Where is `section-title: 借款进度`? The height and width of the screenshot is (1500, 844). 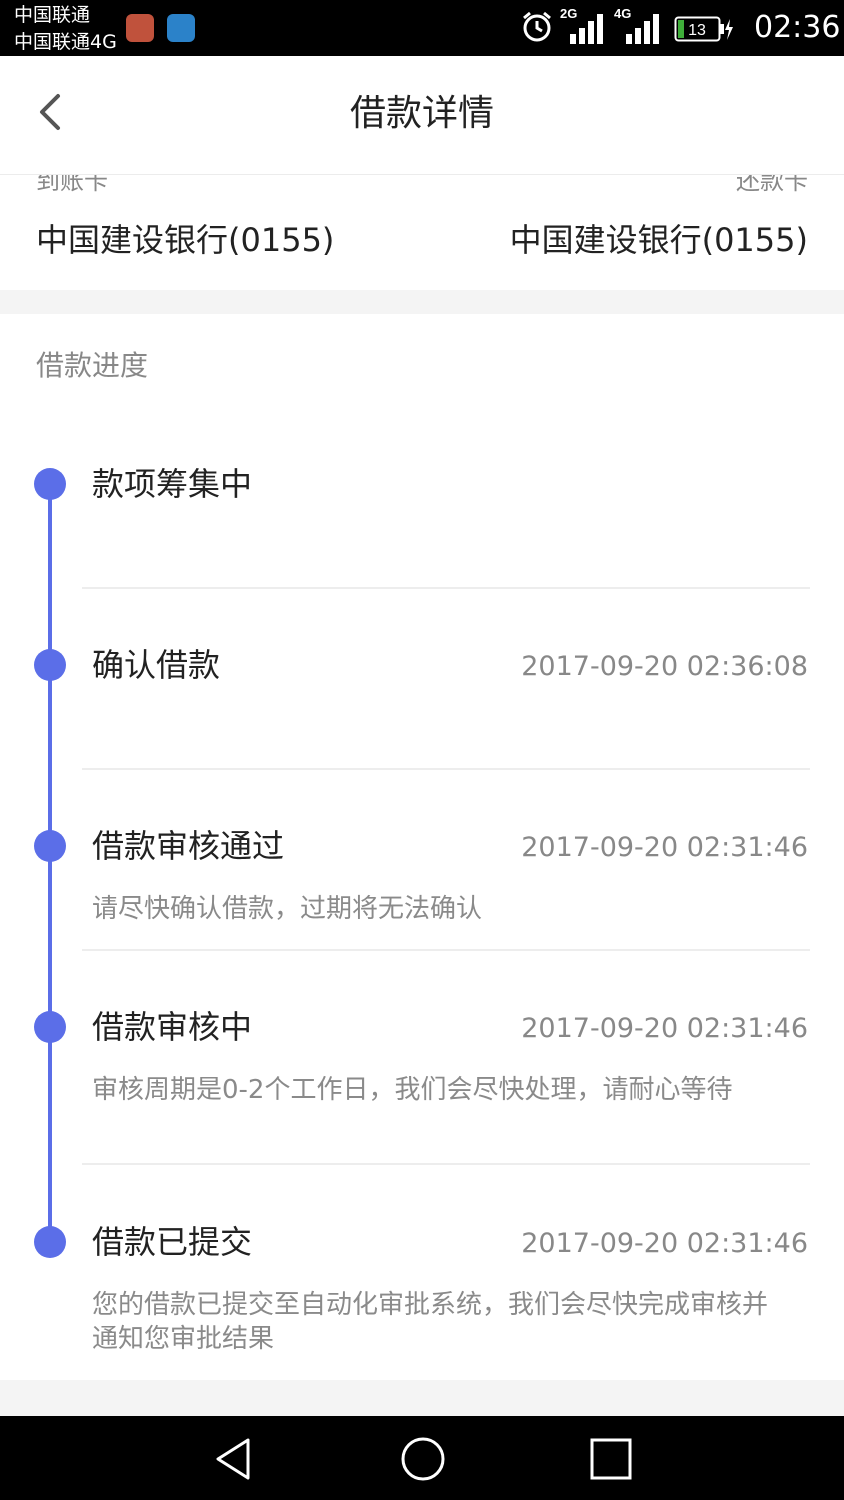 section-title: 借款进度 is located at coordinates (92, 365).